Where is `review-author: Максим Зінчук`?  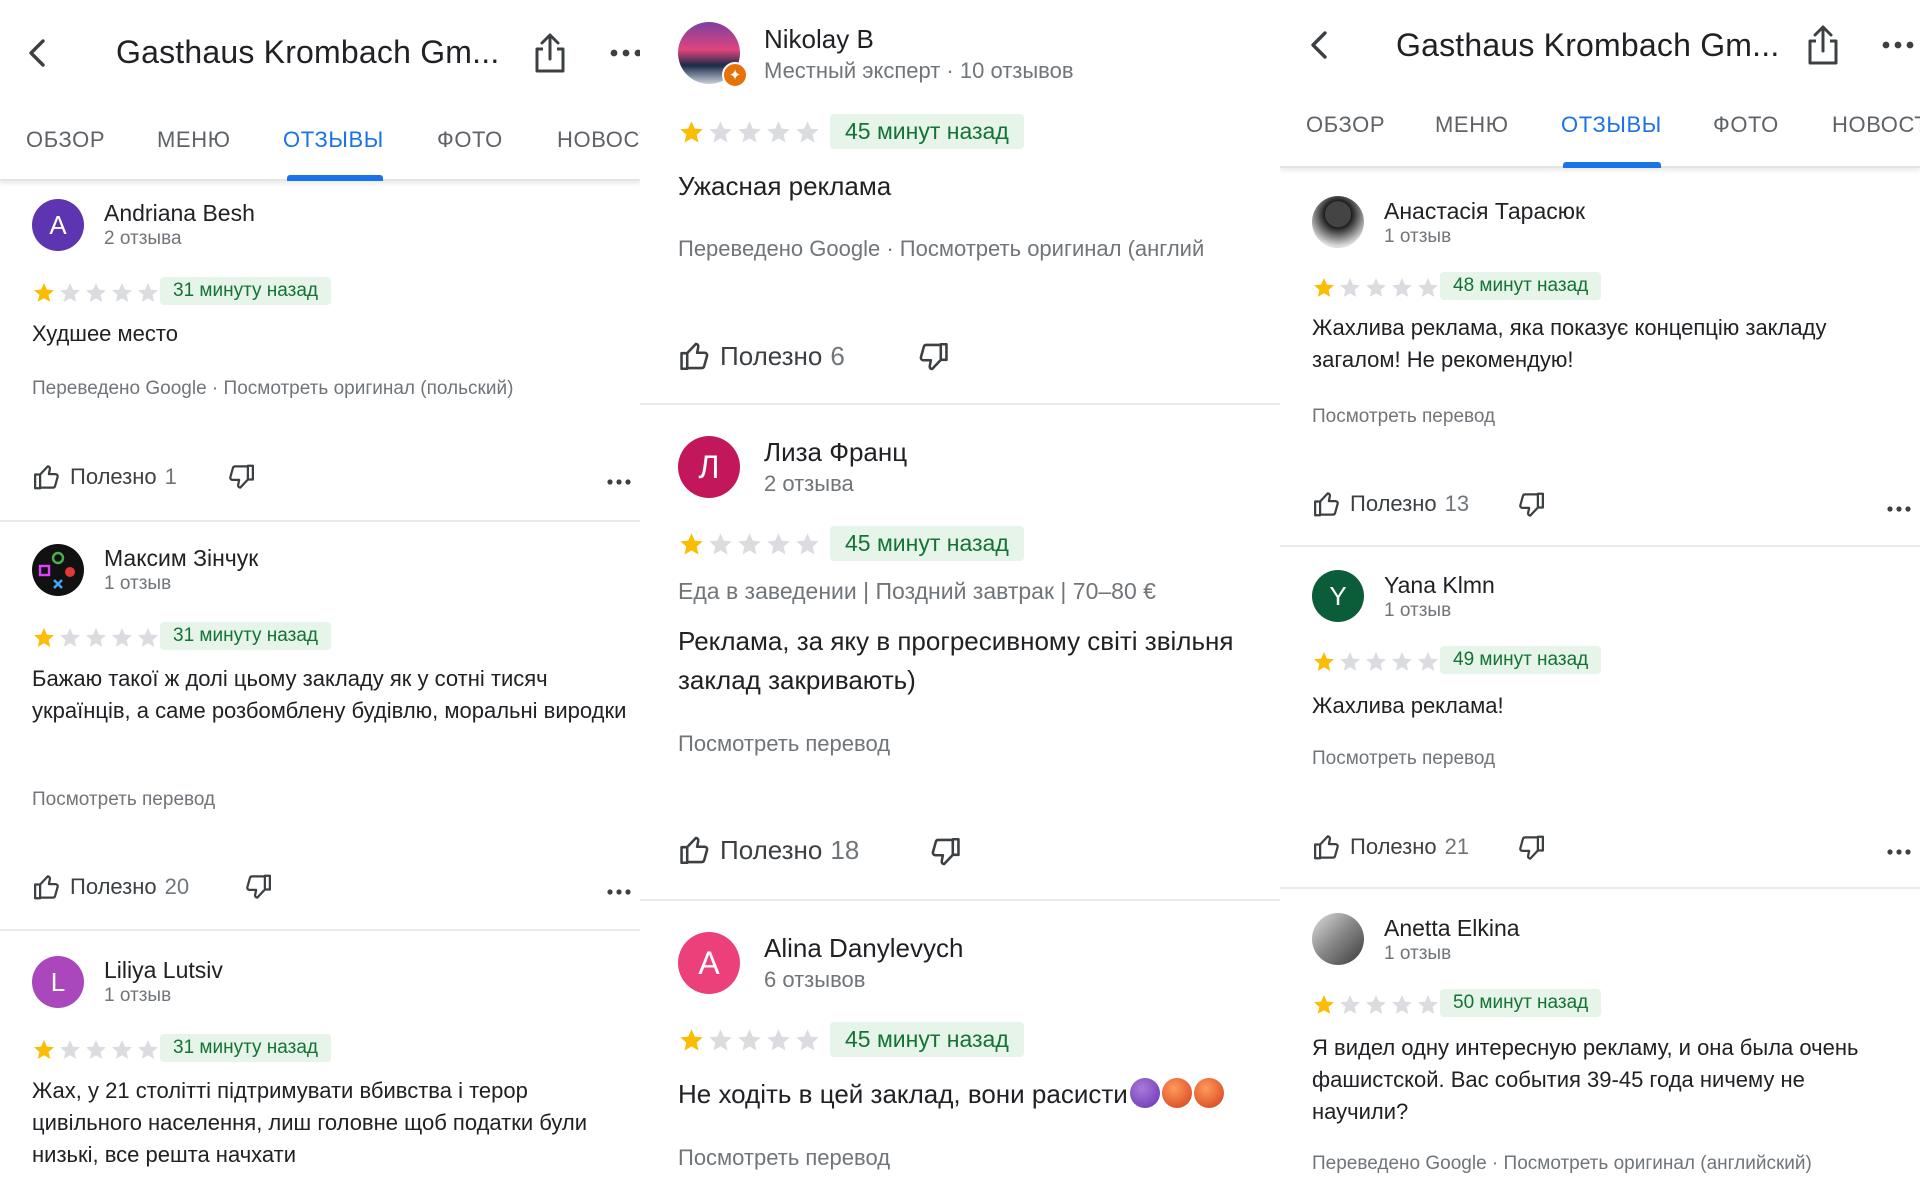 review-author: Максим Зінчук is located at coordinates (181, 558).